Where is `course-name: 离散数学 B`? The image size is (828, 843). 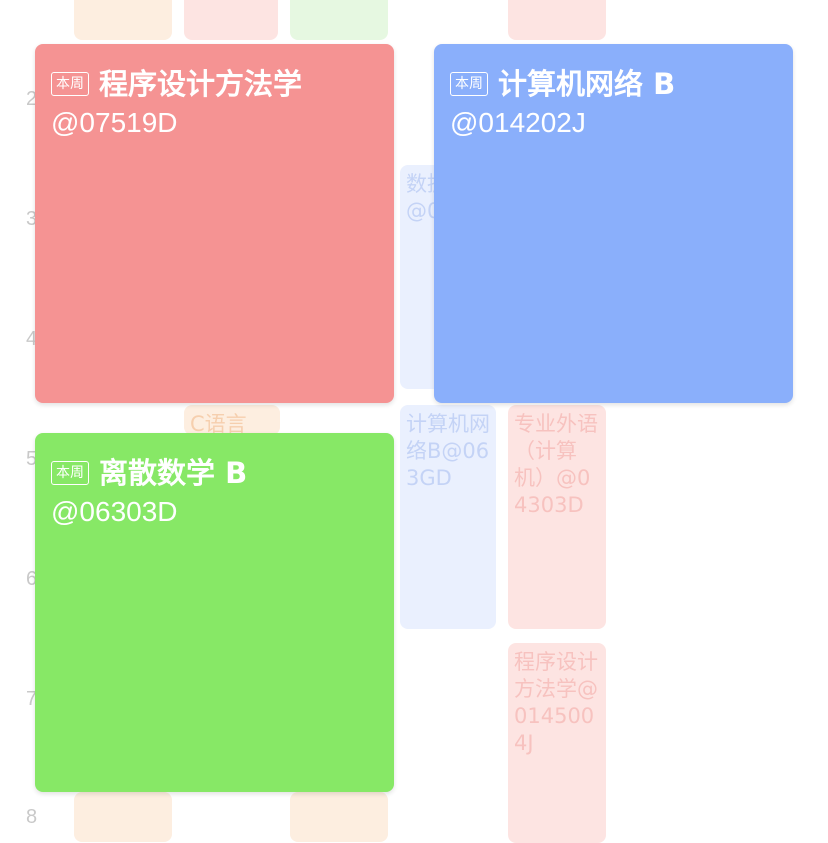 course-name: 离散数学 B is located at coordinates (173, 473).